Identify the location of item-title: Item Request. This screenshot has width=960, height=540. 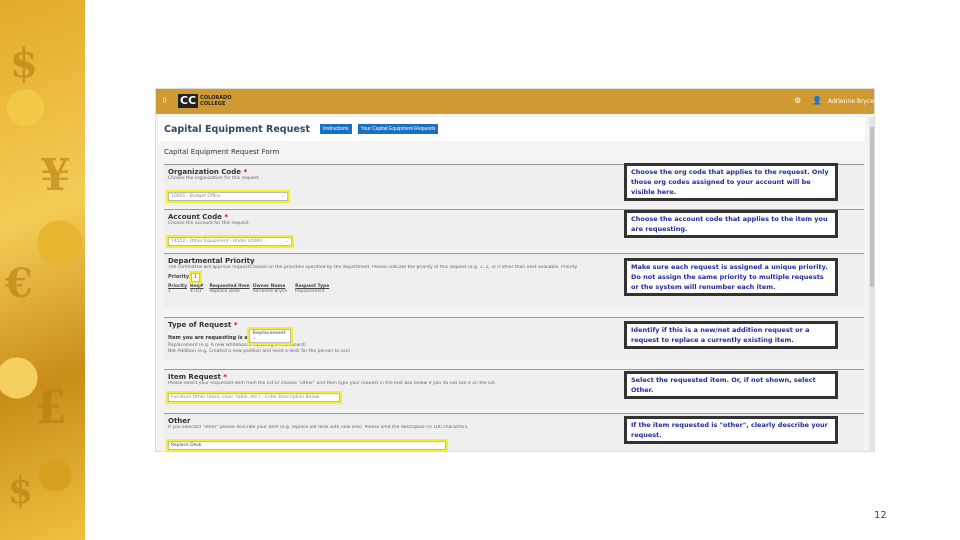
(194, 377).